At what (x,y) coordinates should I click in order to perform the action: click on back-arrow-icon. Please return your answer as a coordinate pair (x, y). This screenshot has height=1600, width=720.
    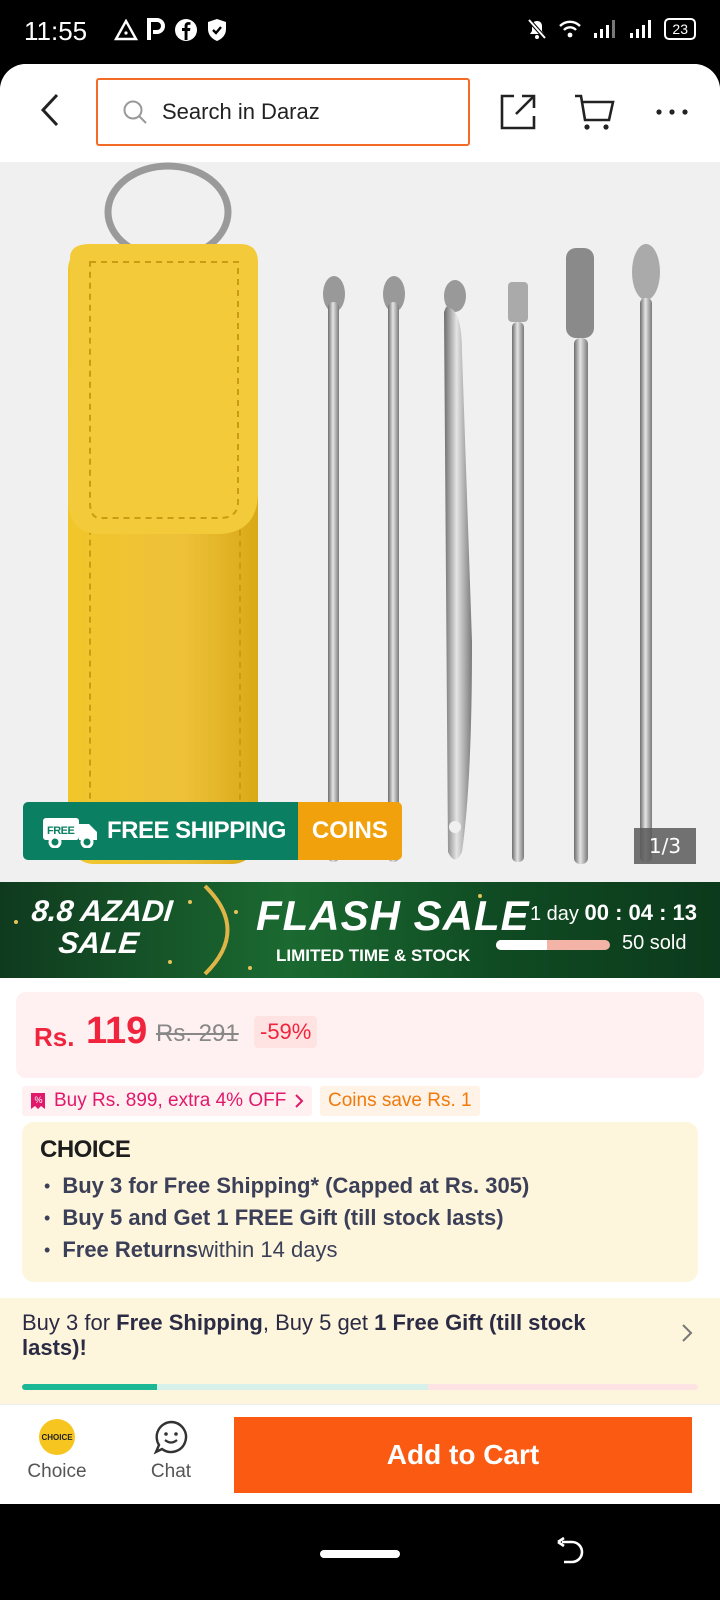
    Looking at the image, I should click on (49, 110).